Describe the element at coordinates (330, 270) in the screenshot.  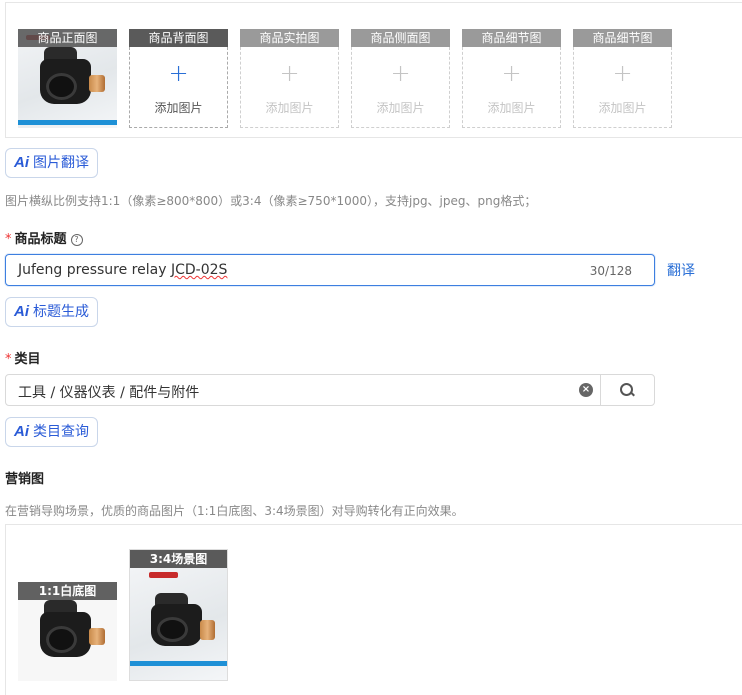
I see `title-input: Jufeng pressure relay JCD-02S 30/128` at that location.